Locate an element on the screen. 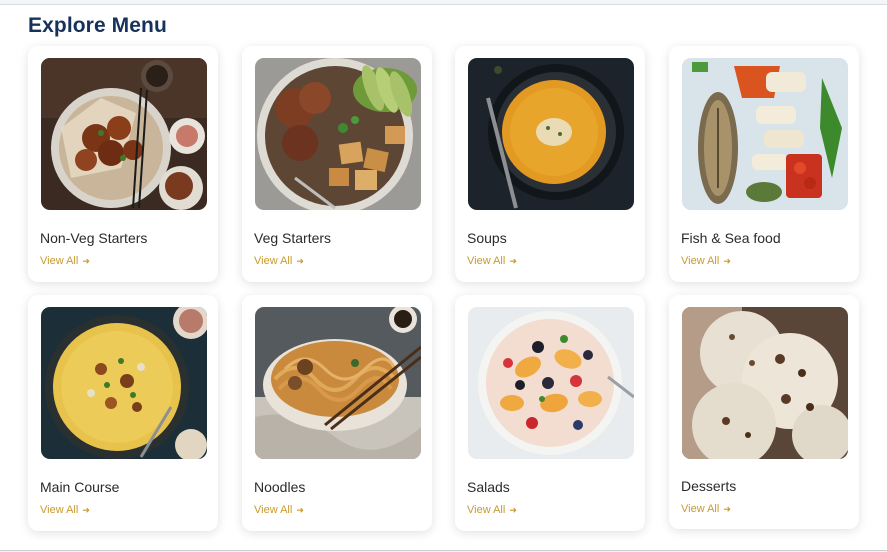  main-course-image is located at coordinates (124, 383).